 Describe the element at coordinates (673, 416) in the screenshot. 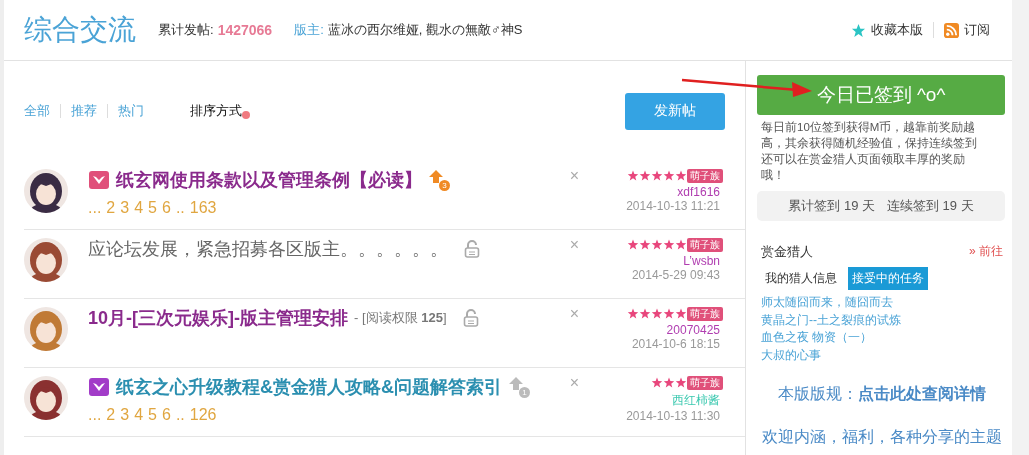

I see `post-time: 2014-10-13 11:30` at that location.